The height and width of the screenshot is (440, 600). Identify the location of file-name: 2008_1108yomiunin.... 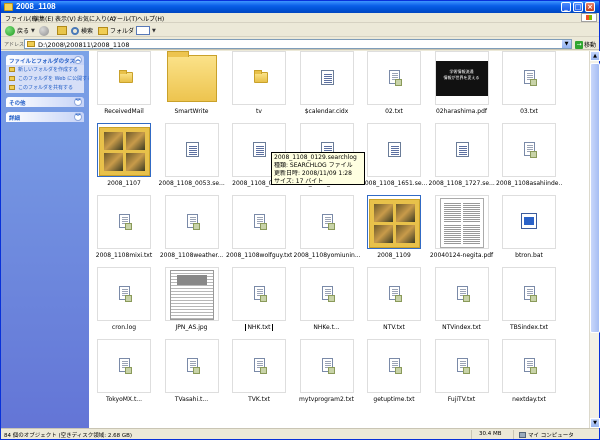
(327, 255).